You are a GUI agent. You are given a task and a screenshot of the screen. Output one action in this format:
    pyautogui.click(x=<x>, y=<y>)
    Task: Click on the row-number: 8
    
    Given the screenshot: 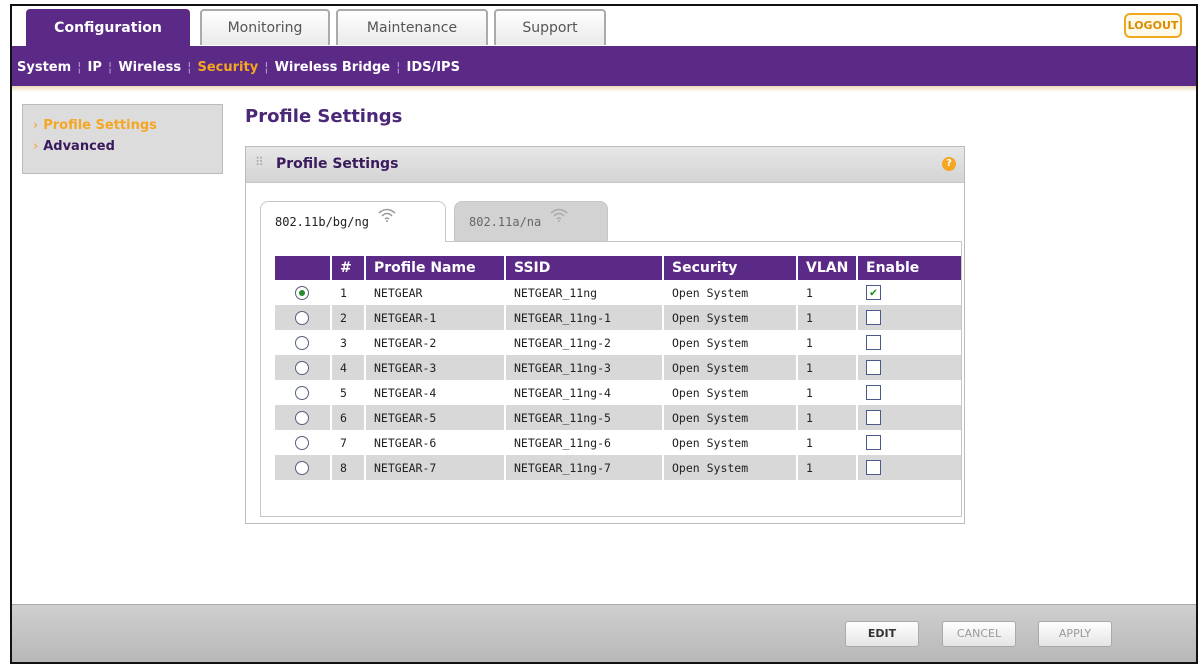 What is the action you would take?
    pyautogui.click(x=347, y=467)
    